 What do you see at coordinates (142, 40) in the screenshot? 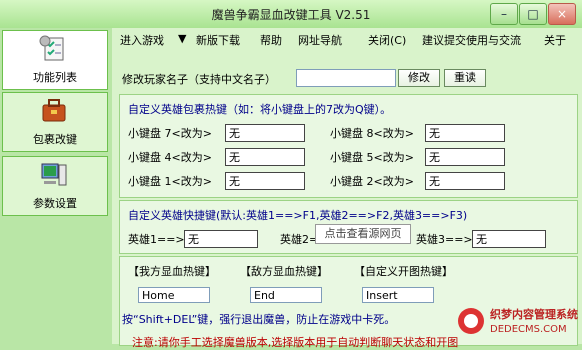
I see `menu-enter-game: 进入游戏` at bounding box center [142, 40].